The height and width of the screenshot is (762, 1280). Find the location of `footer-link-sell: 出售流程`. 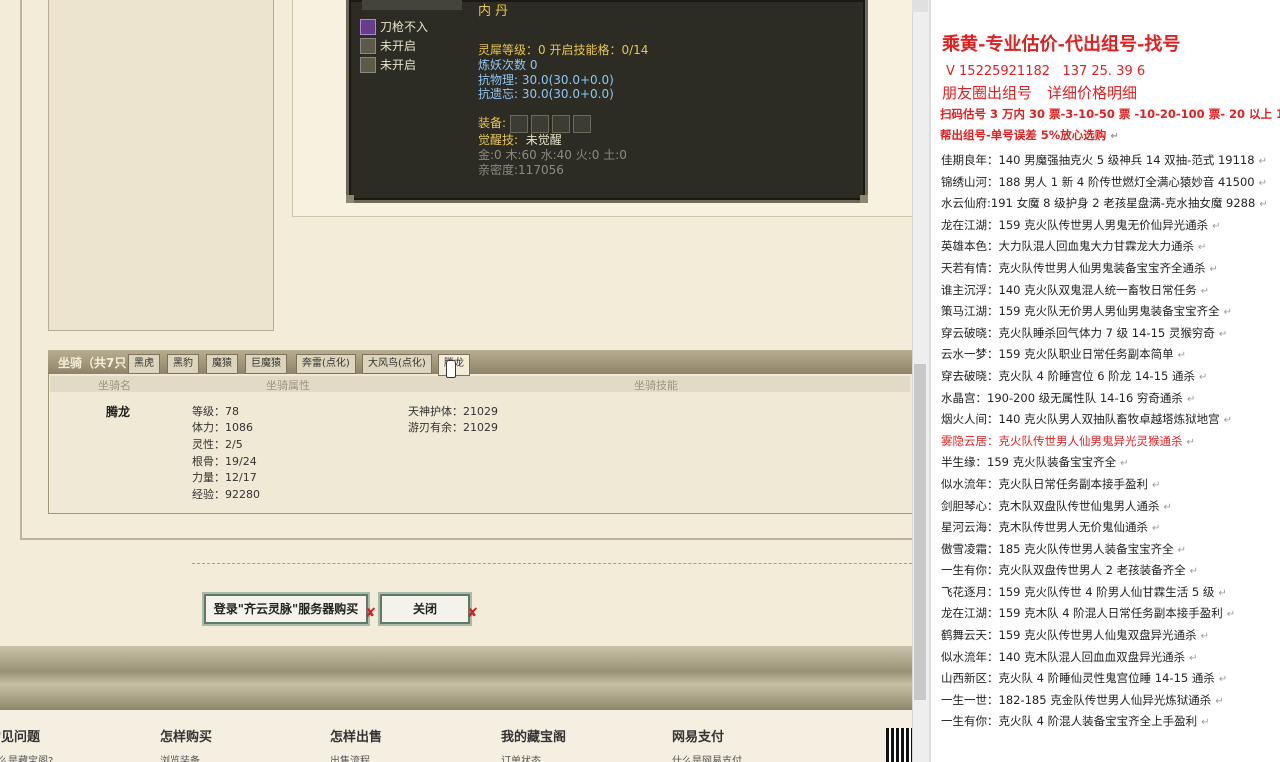

footer-link-sell: 出售流程 is located at coordinates (350, 757).